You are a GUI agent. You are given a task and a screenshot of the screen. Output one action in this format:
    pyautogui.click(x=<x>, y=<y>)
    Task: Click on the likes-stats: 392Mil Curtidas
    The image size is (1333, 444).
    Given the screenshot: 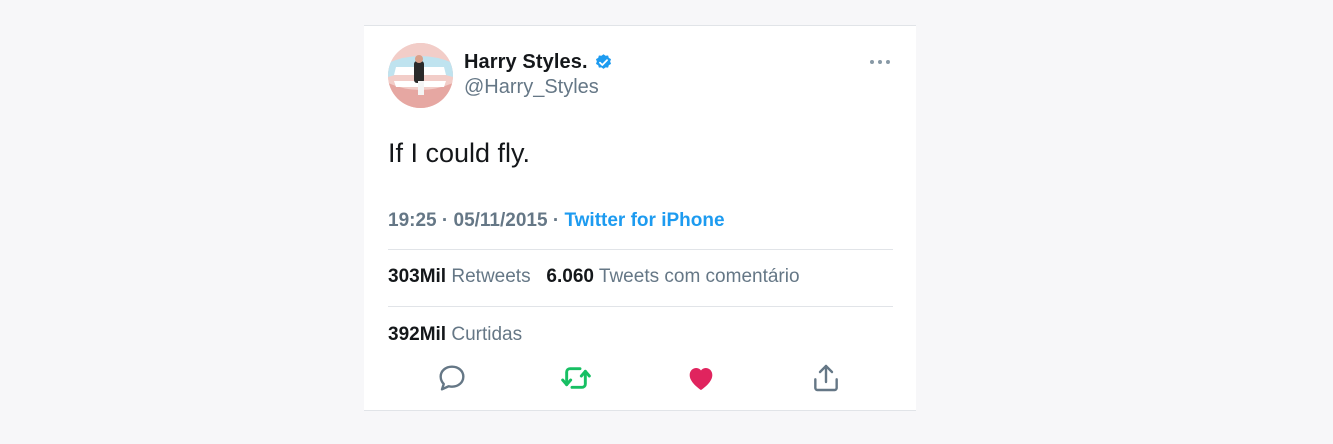 What is the action you would take?
    pyautogui.click(x=455, y=335)
    